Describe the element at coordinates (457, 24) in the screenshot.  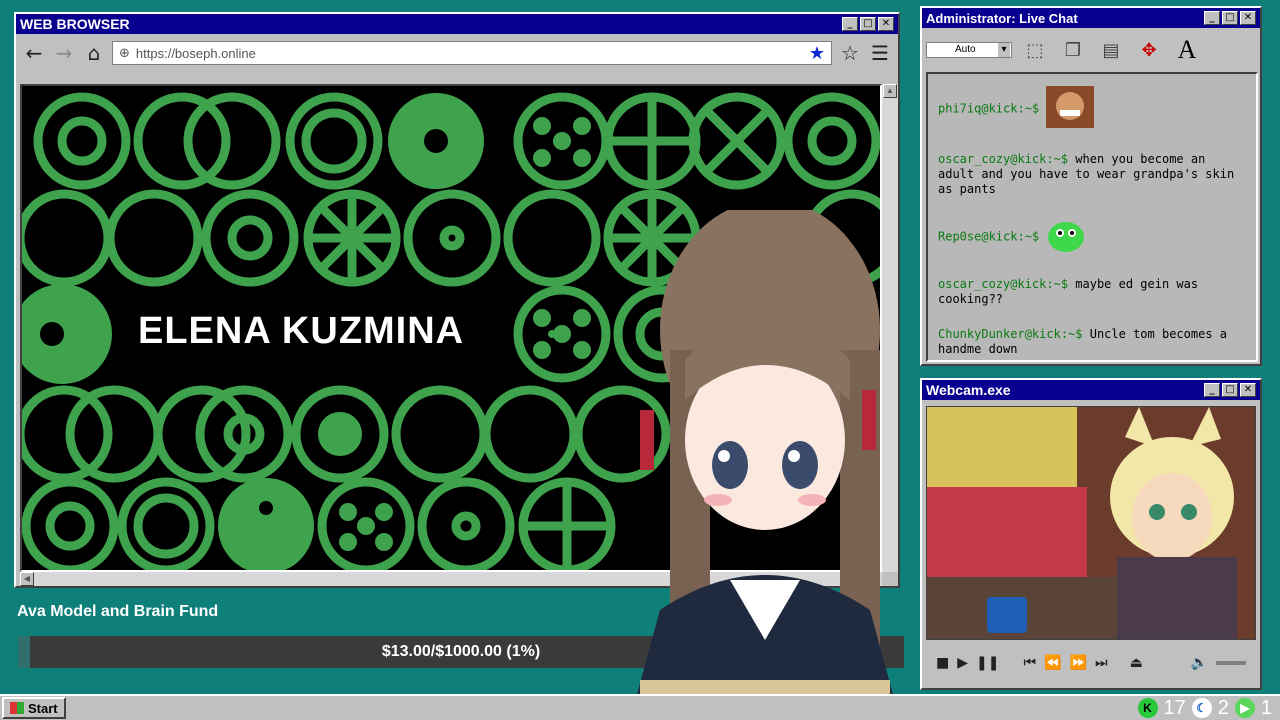
I see `browser-titlebar: WEB BROWSER _ □ ✕` at that location.